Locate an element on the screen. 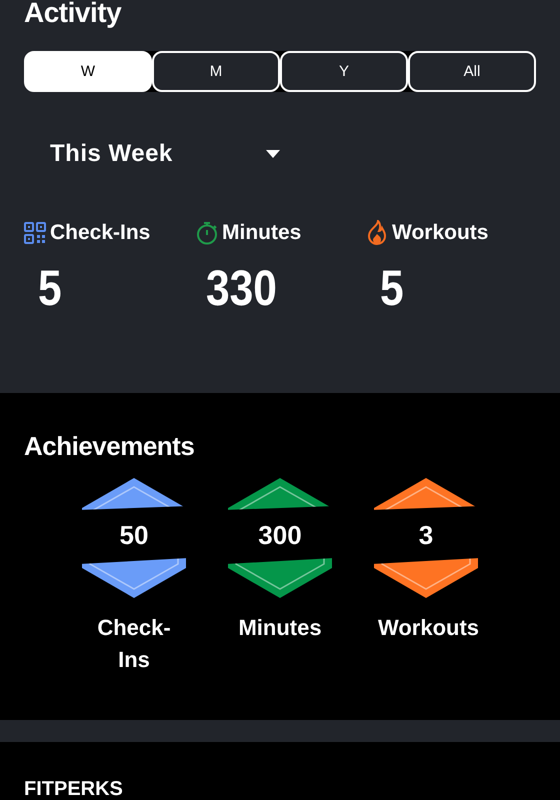  period-dropdown: This Week is located at coordinates (165, 154).